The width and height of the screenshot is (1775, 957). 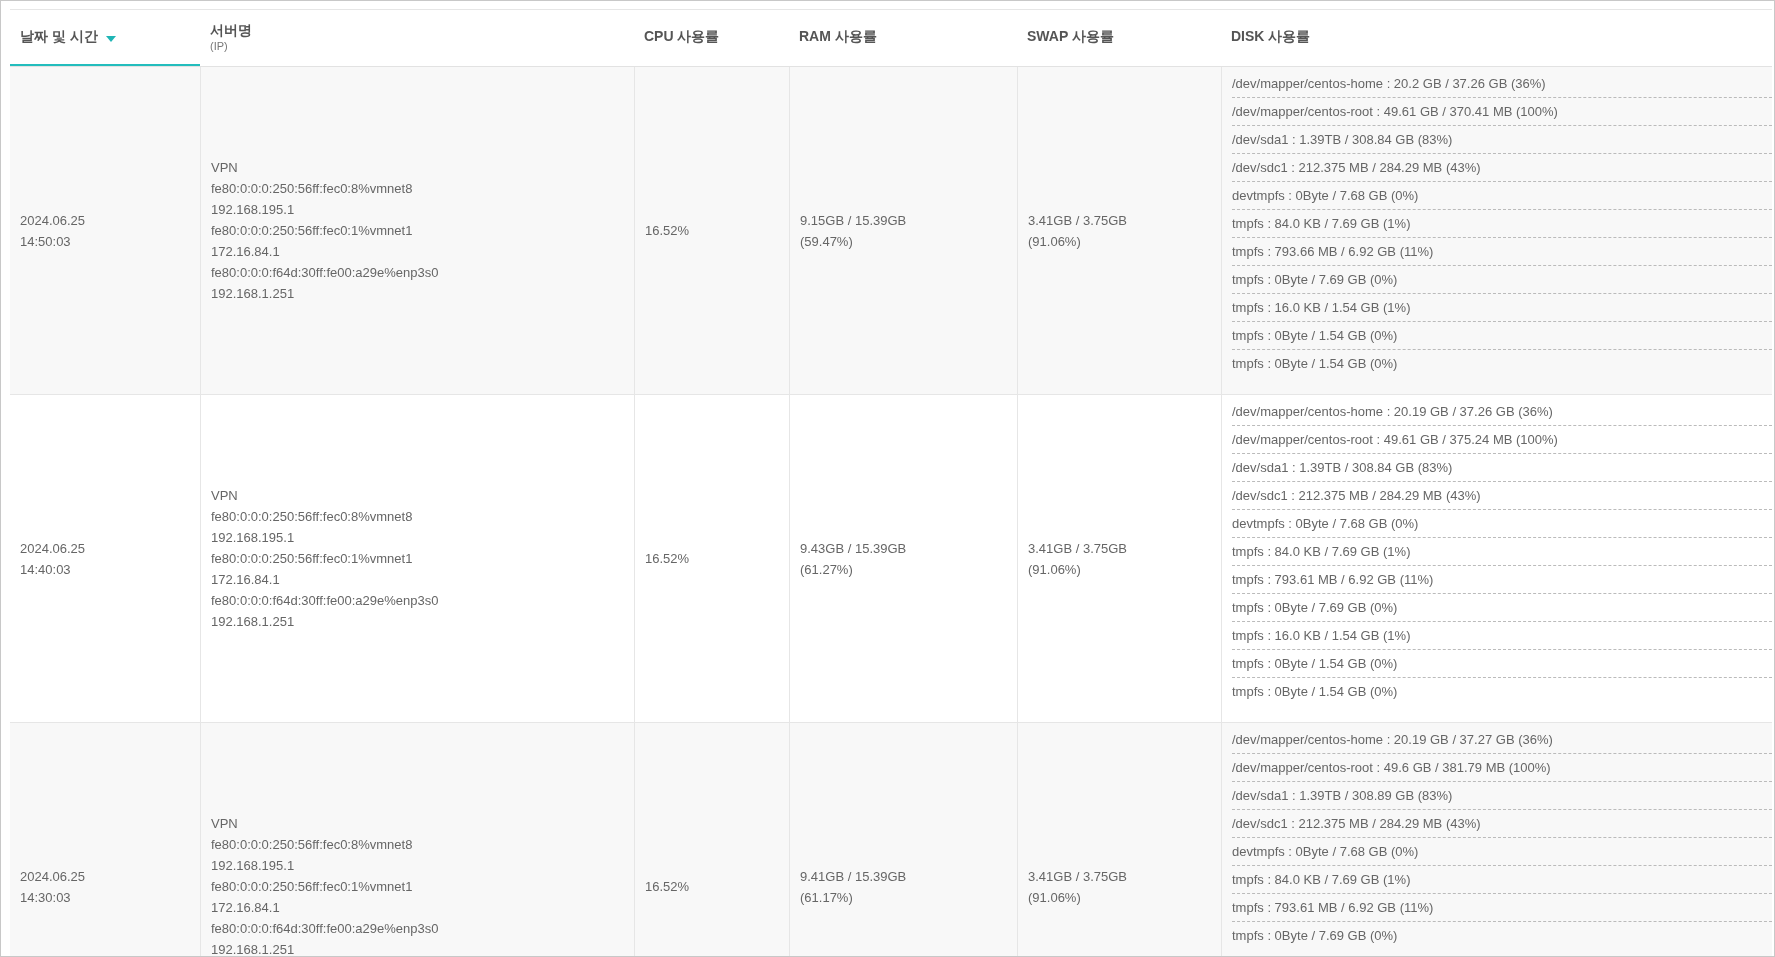 I want to click on disk-usage-item: /dev/mapper/centos-home : 20.2 GB / 37.26 GB (36%), so click(x=1502, y=84).